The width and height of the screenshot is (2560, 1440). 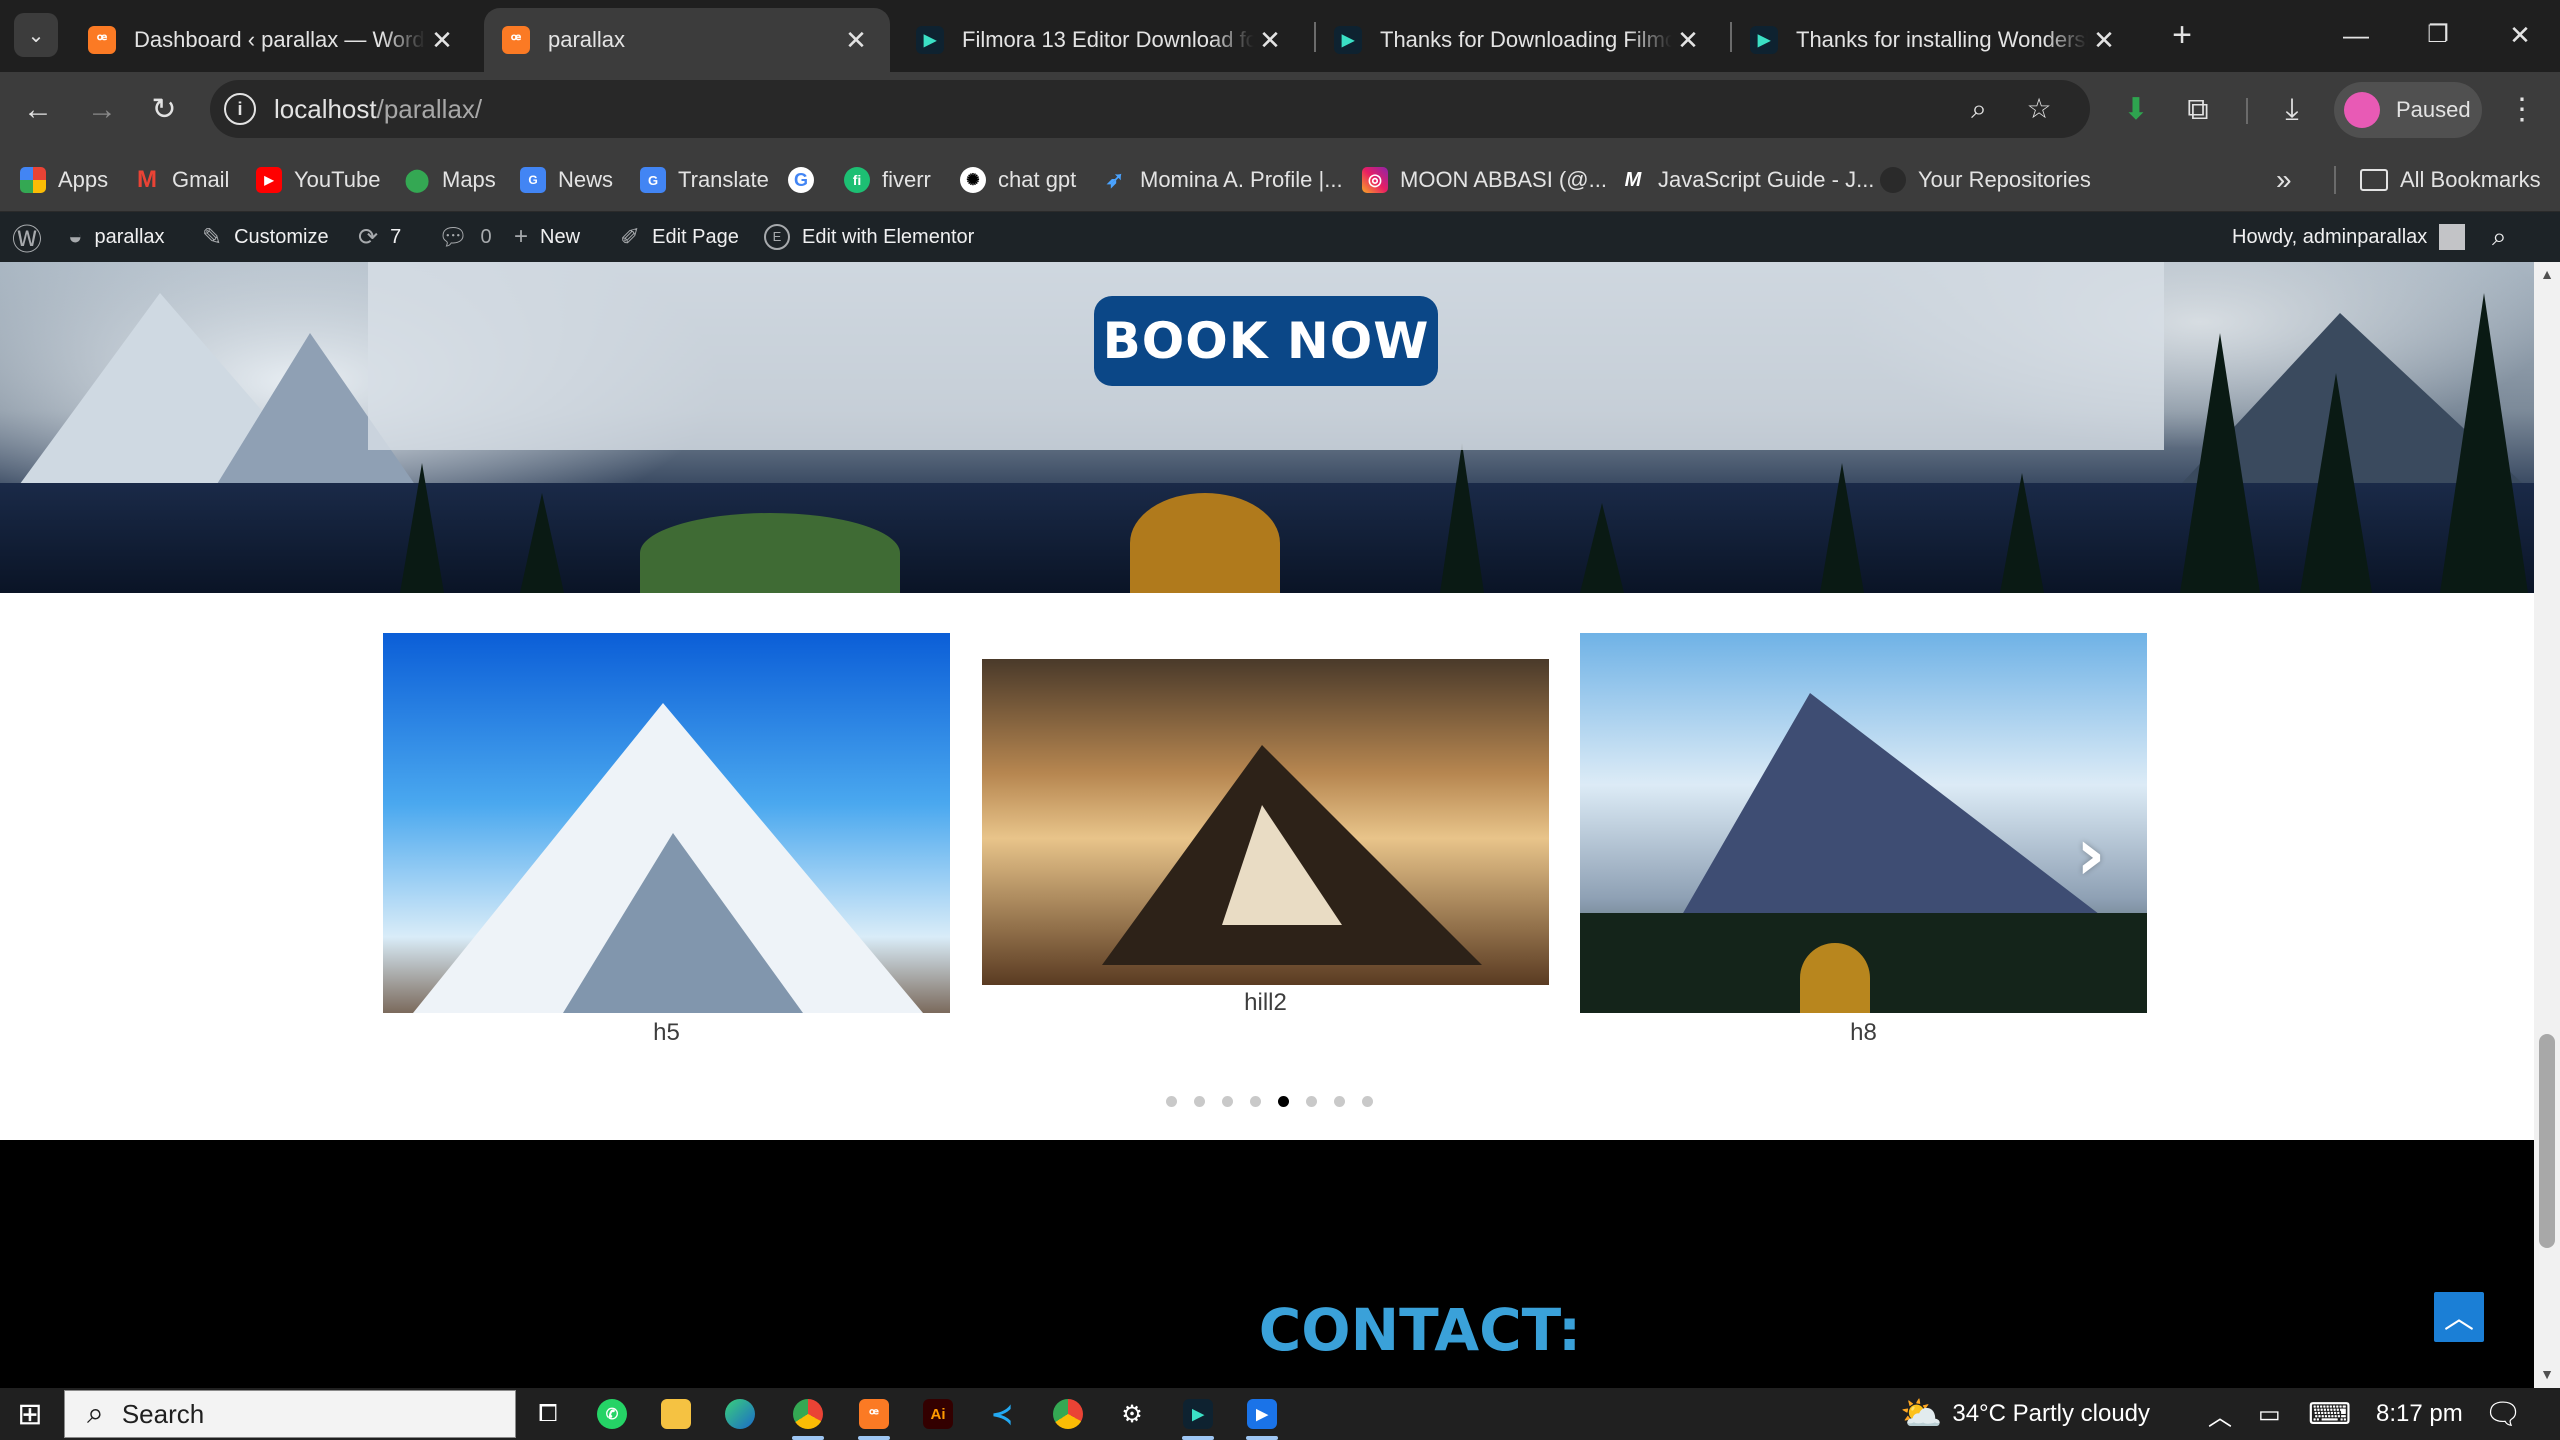 I want to click on windows-start-icon: ⊞, so click(x=30, y=1414).